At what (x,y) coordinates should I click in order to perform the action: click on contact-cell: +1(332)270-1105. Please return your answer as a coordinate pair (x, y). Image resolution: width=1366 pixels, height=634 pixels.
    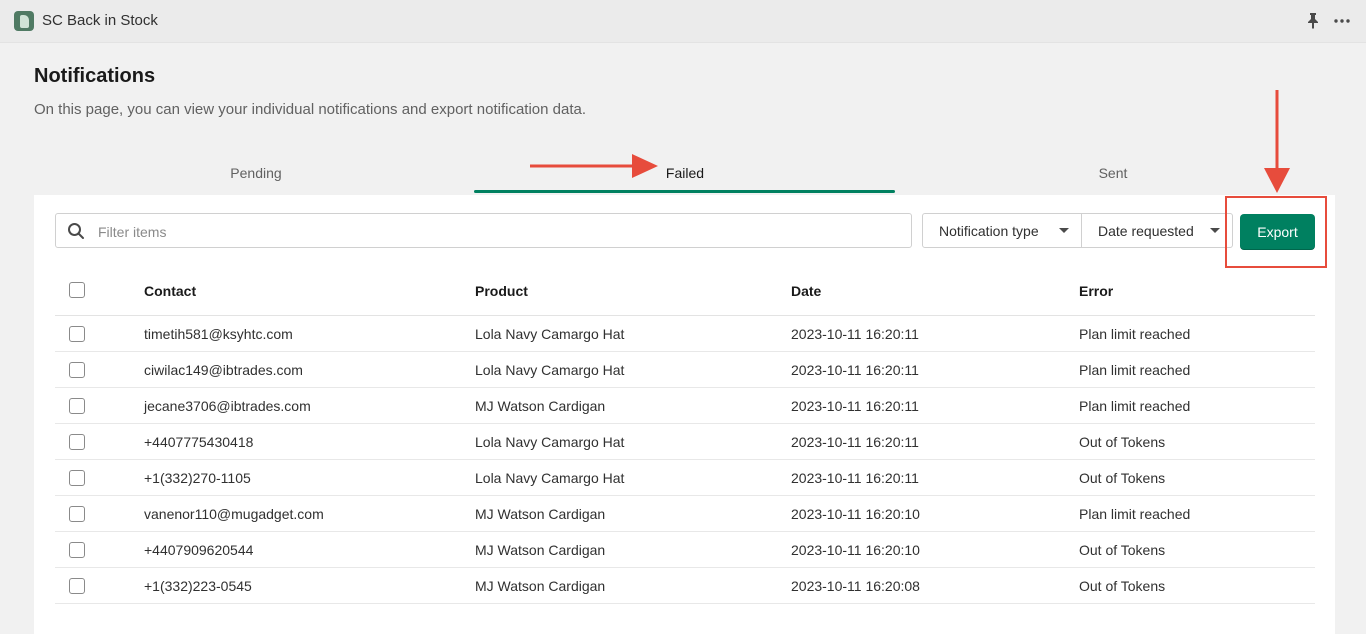
    Looking at the image, I should click on (197, 478).